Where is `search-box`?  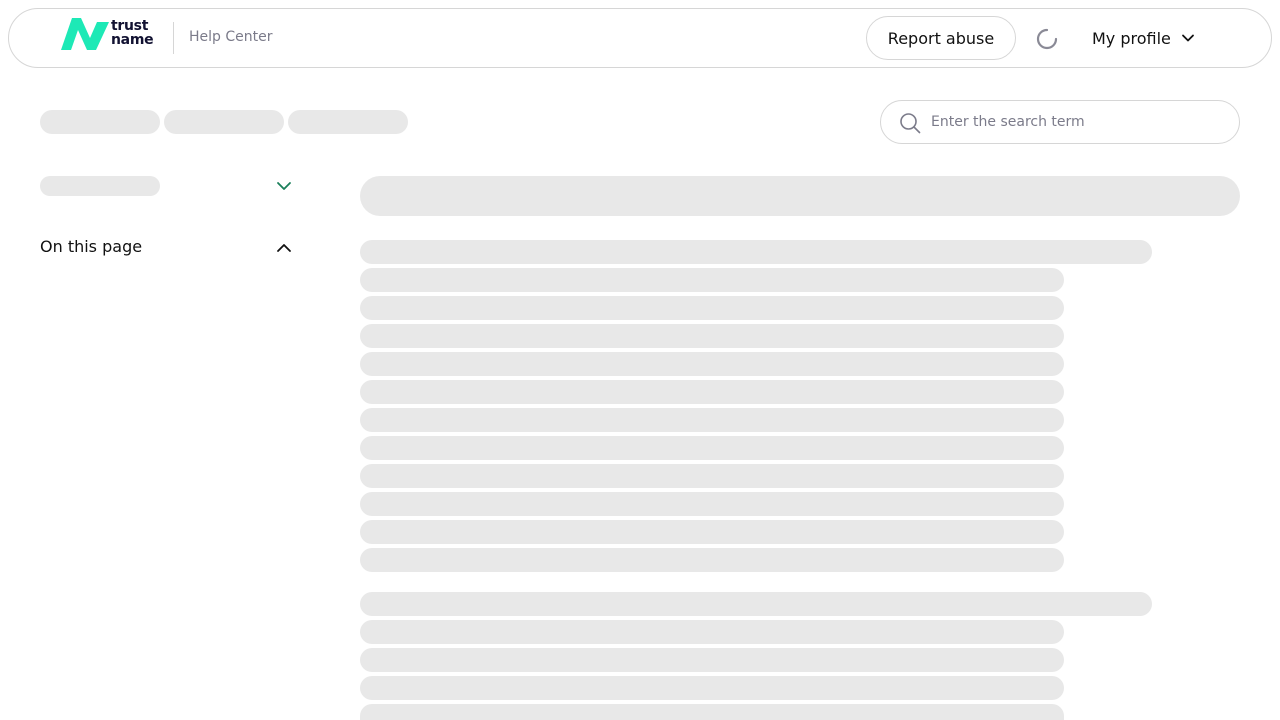
search-box is located at coordinates (1060, 122).